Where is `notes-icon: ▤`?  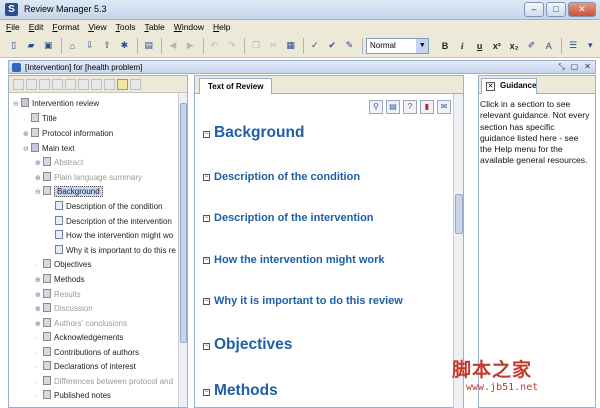 notes-icon: ▤ is located at coordinates (393, 107).